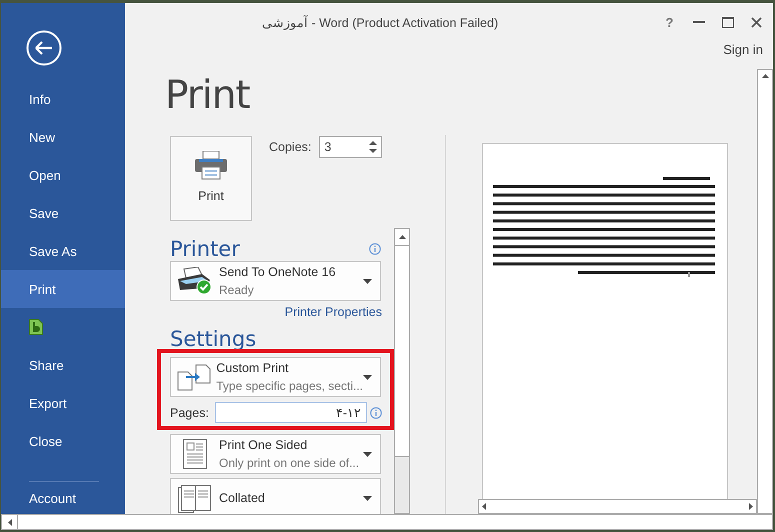 The height and width of the screenshot is (532, 775). I want to click on sidebar-item: Info, so click(40, 99).